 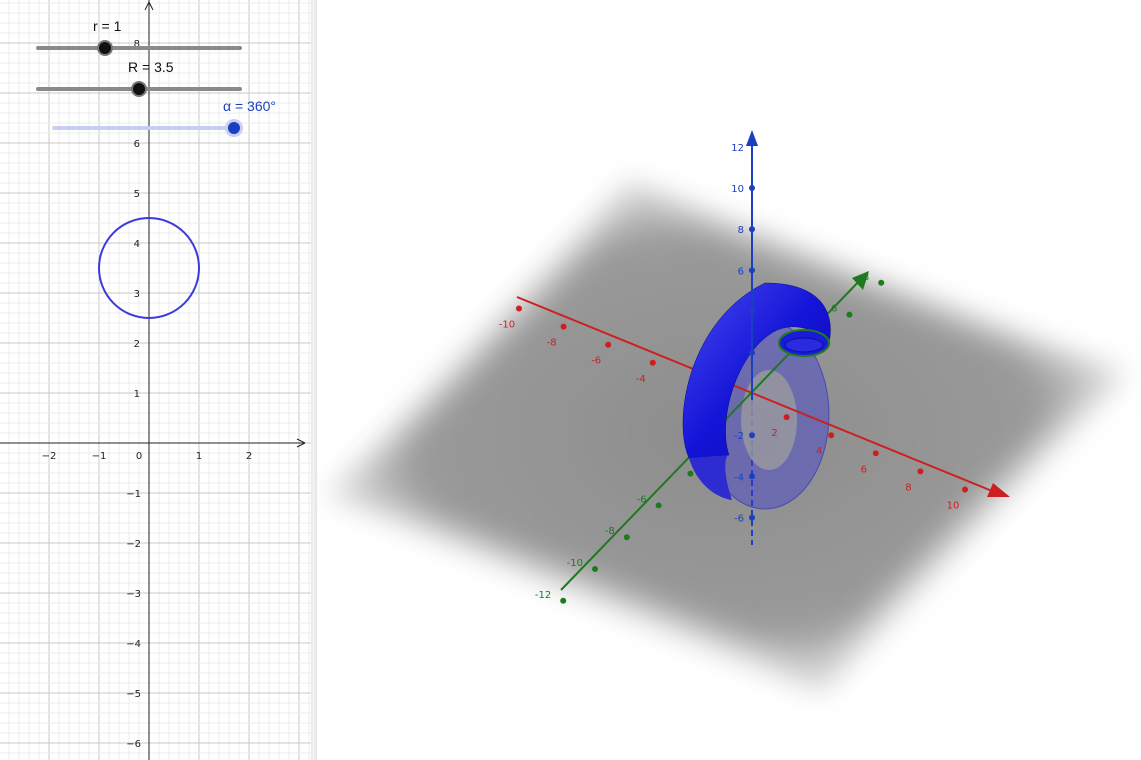 What do you see at coordinates (741, 271) in the screenshot?
I see `z-axis-label: 6` at bounding box center [741, 271].